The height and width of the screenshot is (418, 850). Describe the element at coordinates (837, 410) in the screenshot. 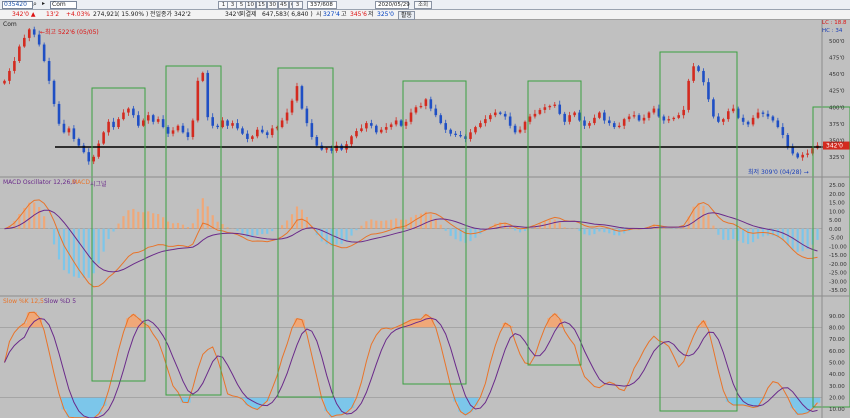

I see `stoch-tick-label: 10.00` at that location.